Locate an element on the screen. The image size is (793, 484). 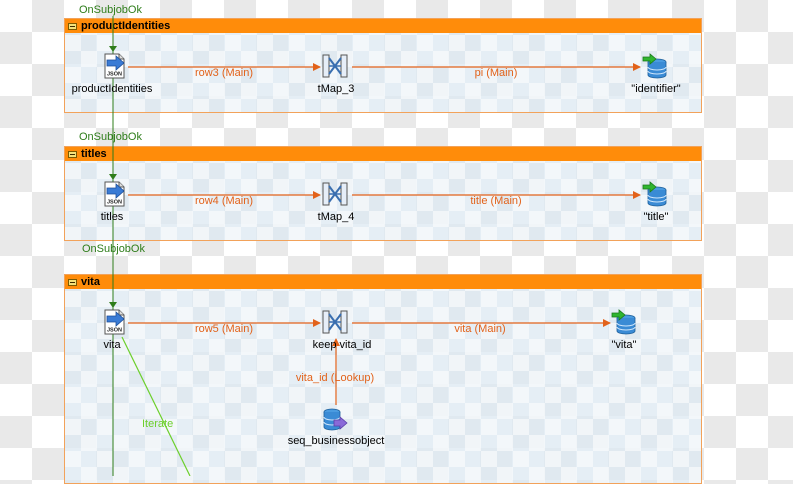
iterate-label: Iterate is located at coordinates (157, 424).